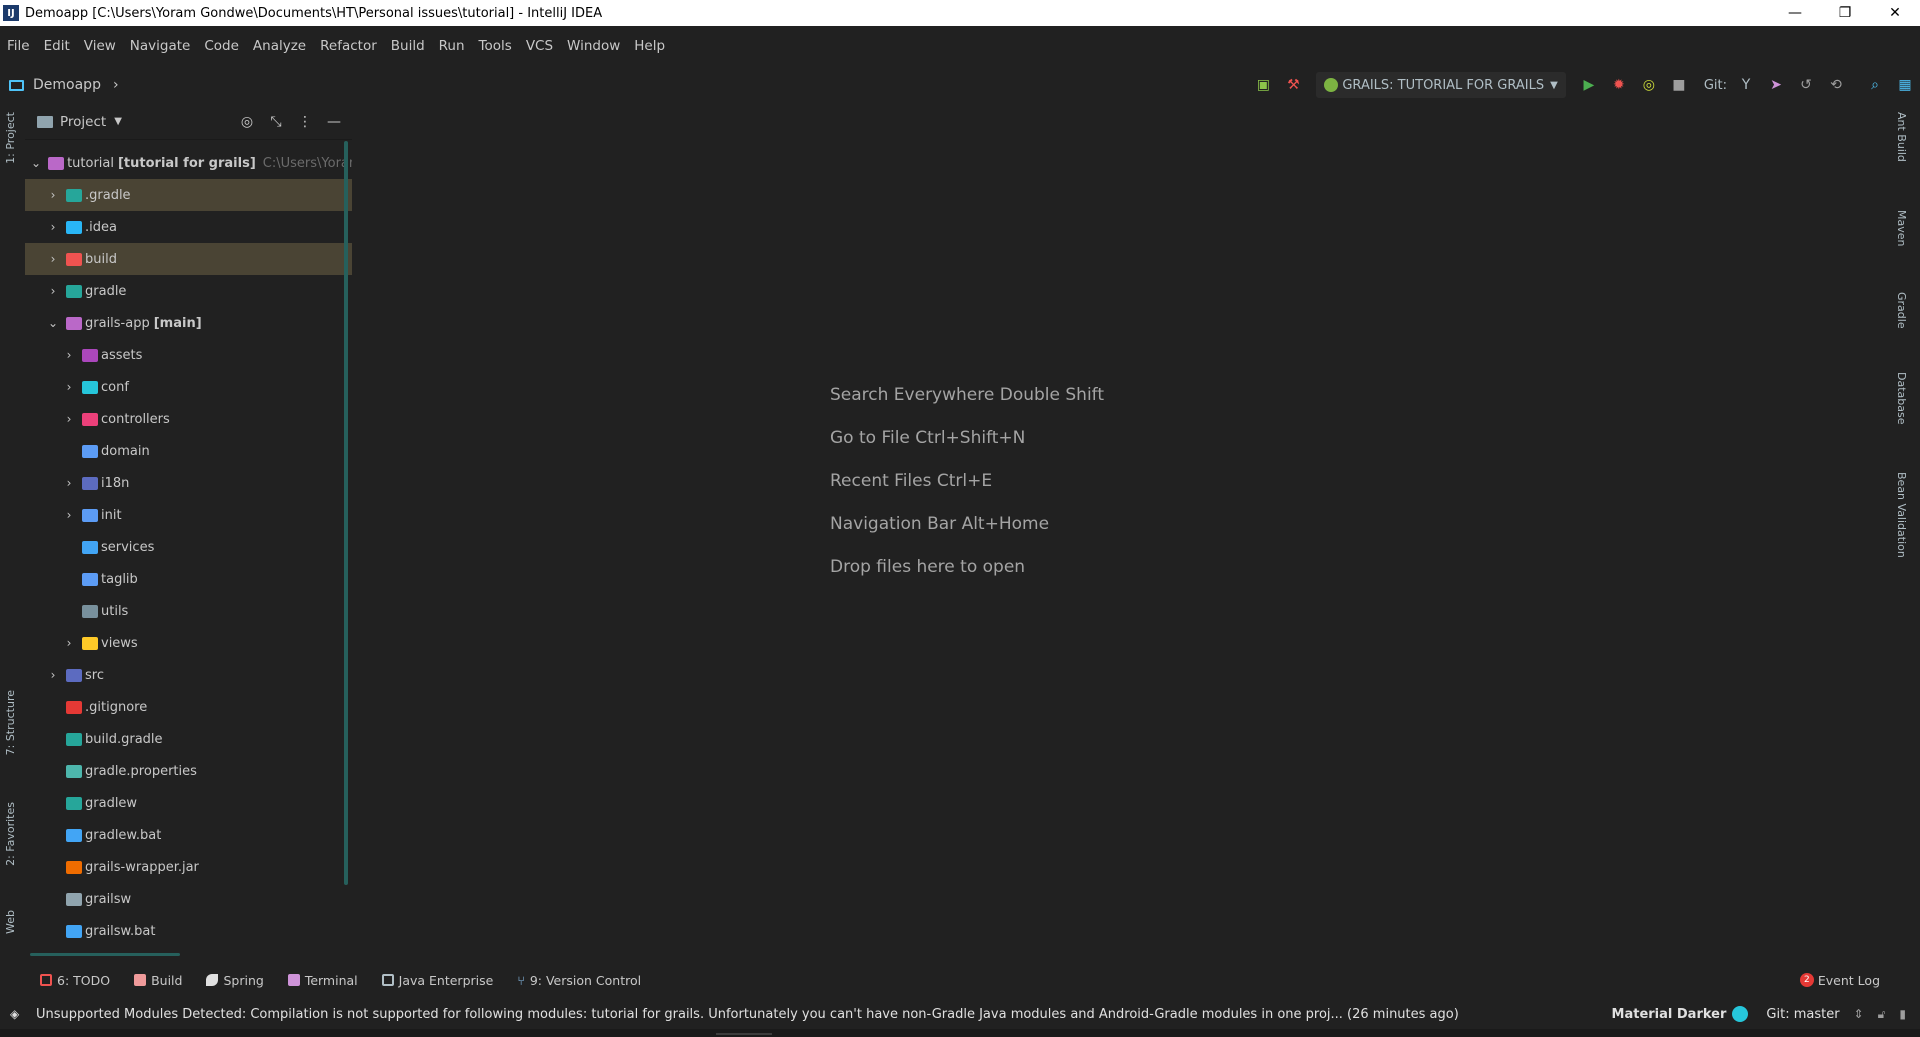 This screenshot has height=1037, width=1920. What do you see at coordinates (1901, 137) in the screenshot?
I see `tab-ant-build: Ant Build` at bounding box center [1901, 137].